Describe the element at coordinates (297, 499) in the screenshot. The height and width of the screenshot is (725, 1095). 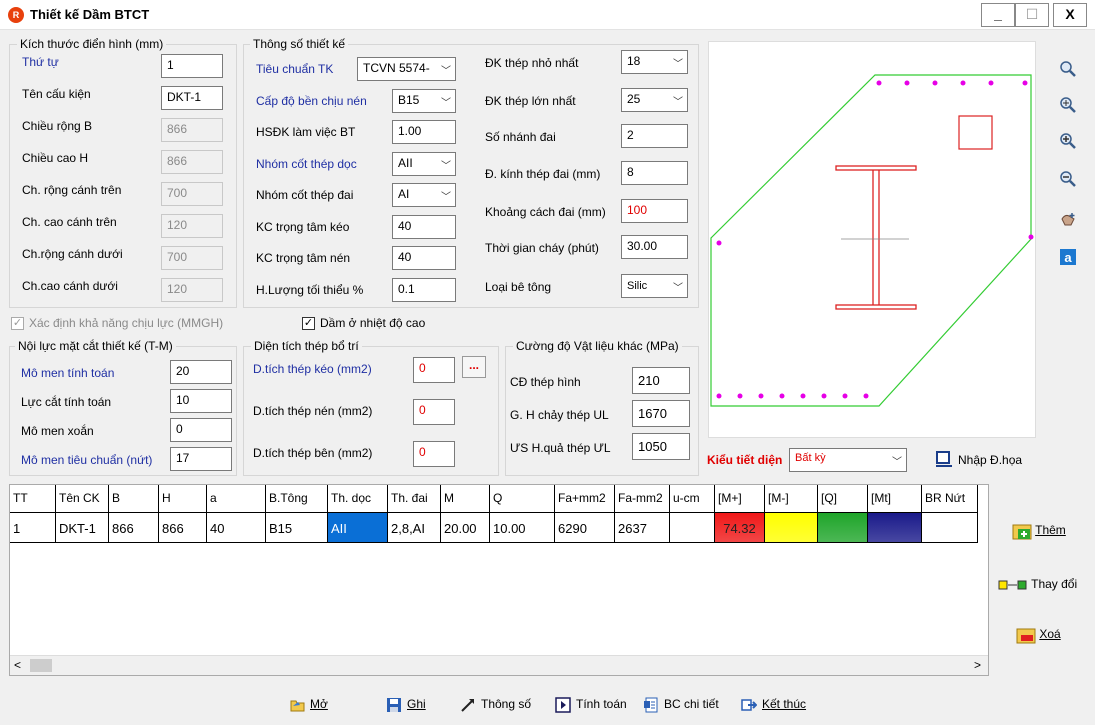
I see `column-header: B.Tông` at that location.